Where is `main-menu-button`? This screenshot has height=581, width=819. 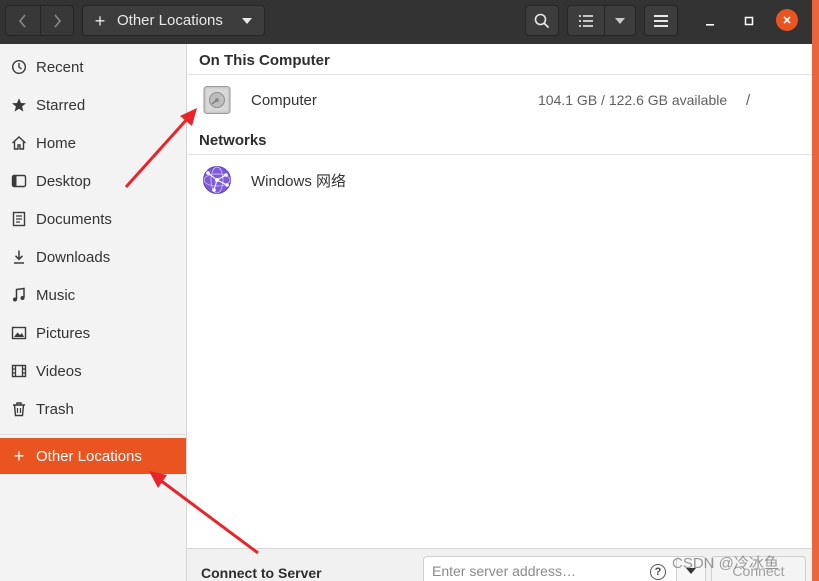 main-menu-button is located at coordinates (661, 20).